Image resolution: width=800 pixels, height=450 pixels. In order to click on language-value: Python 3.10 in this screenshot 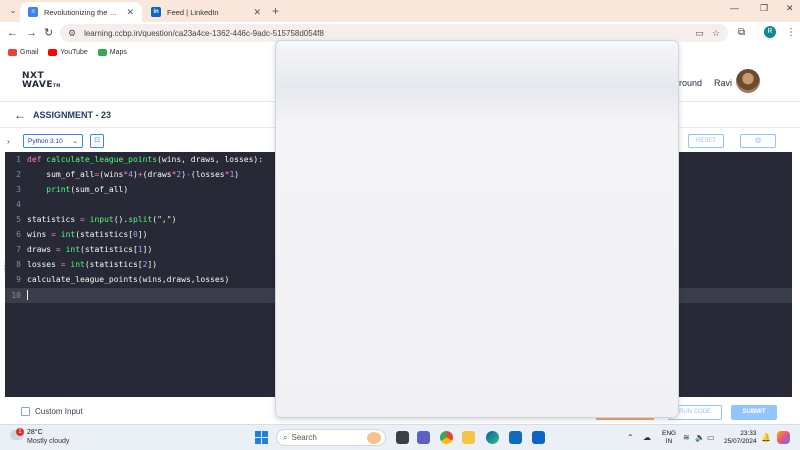, I will do `click(45, 141)`.